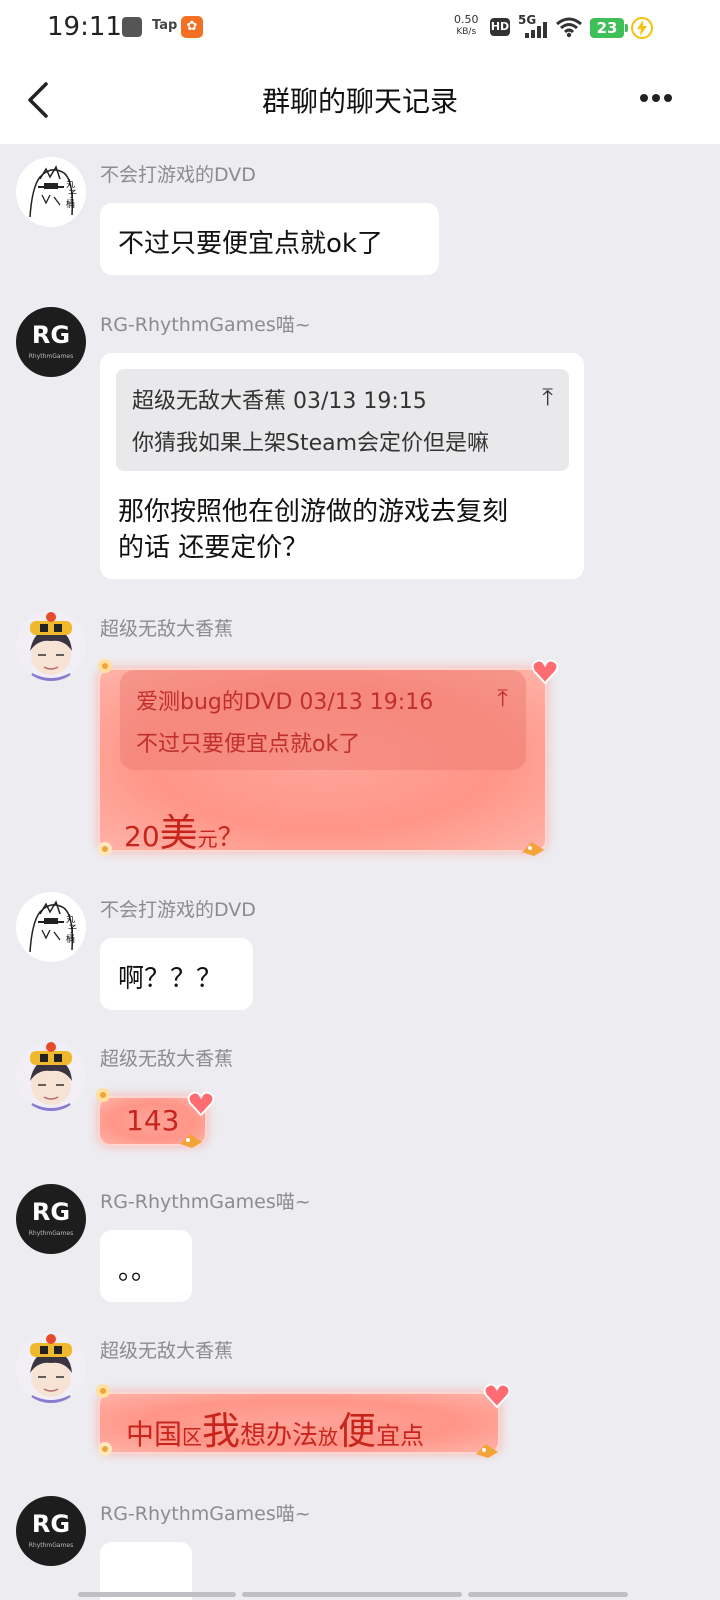  Describe the element at coordinates (178, 833) in the screenshot. I see `message-text-part: 美` at that location.